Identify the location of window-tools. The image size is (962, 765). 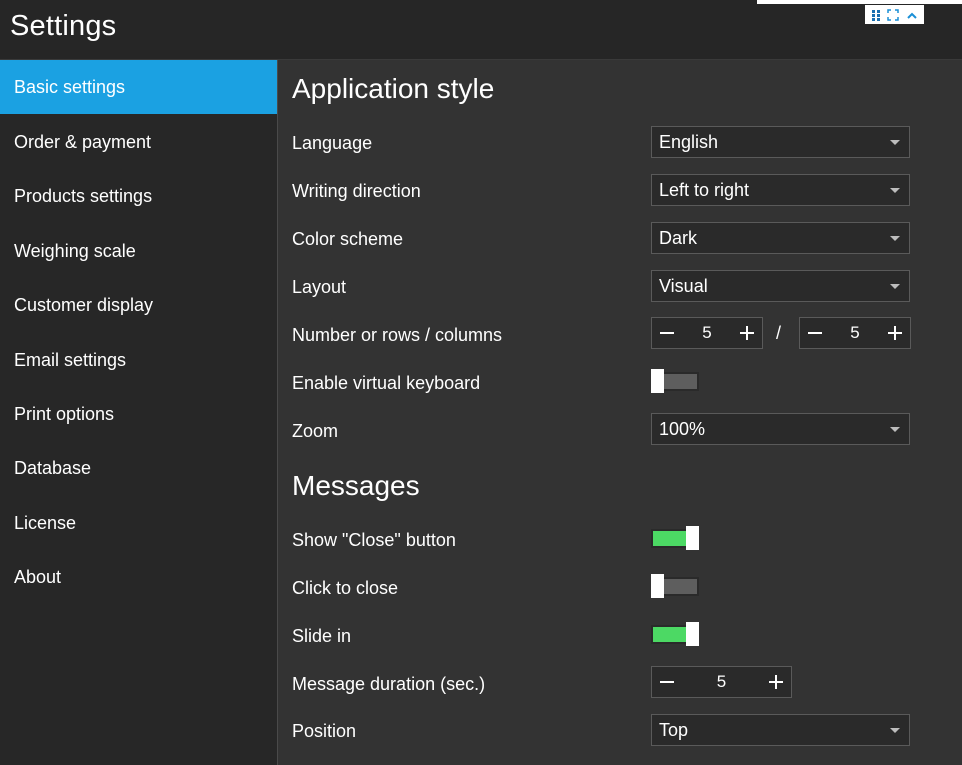
(894, 14).